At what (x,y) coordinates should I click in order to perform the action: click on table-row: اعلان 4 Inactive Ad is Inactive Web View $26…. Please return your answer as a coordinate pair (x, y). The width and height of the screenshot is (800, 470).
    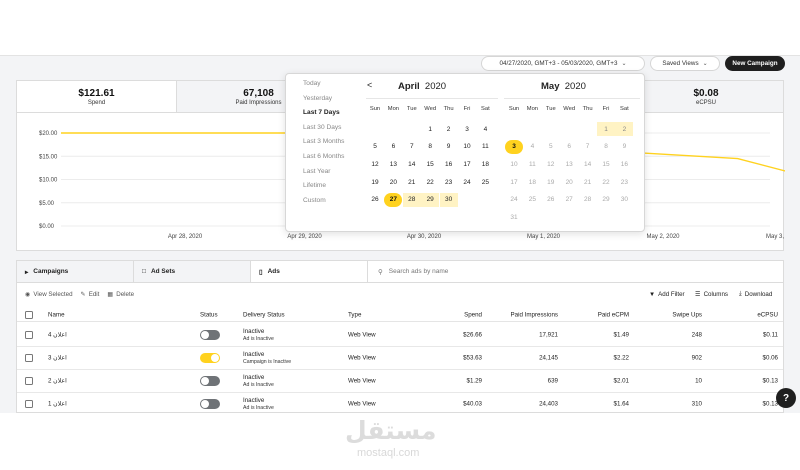
    Looking at the image, I should click on (400, 335).